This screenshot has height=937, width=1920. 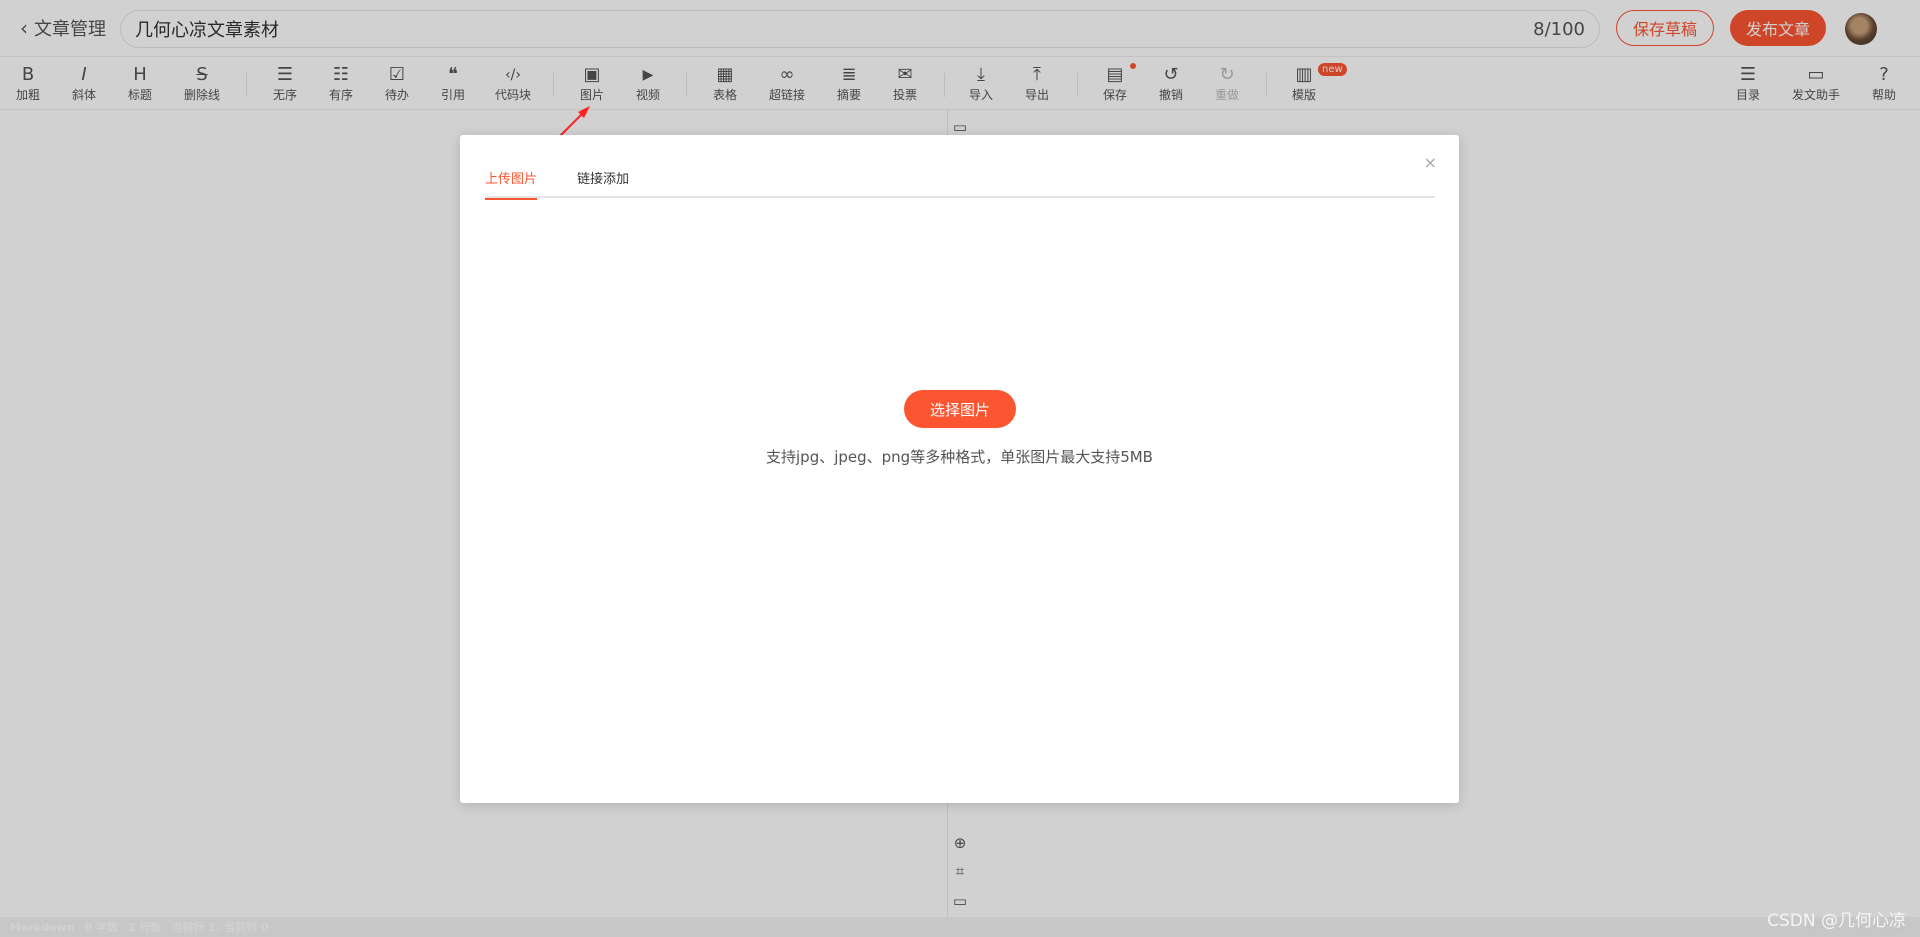 What do you see at coordinates (959, 457) in the screenshot?
I see `upload-hint: 支持jpg、jpeg、png等多种格式，单张图片最大支持5MB` at bounding box center [959, 457].